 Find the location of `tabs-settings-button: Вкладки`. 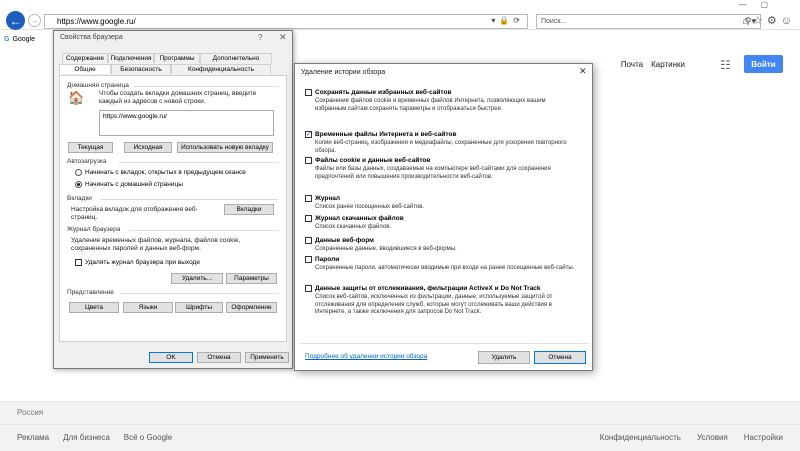

tabs-settings-button: Вкладки is located at coordinates (249, 209).